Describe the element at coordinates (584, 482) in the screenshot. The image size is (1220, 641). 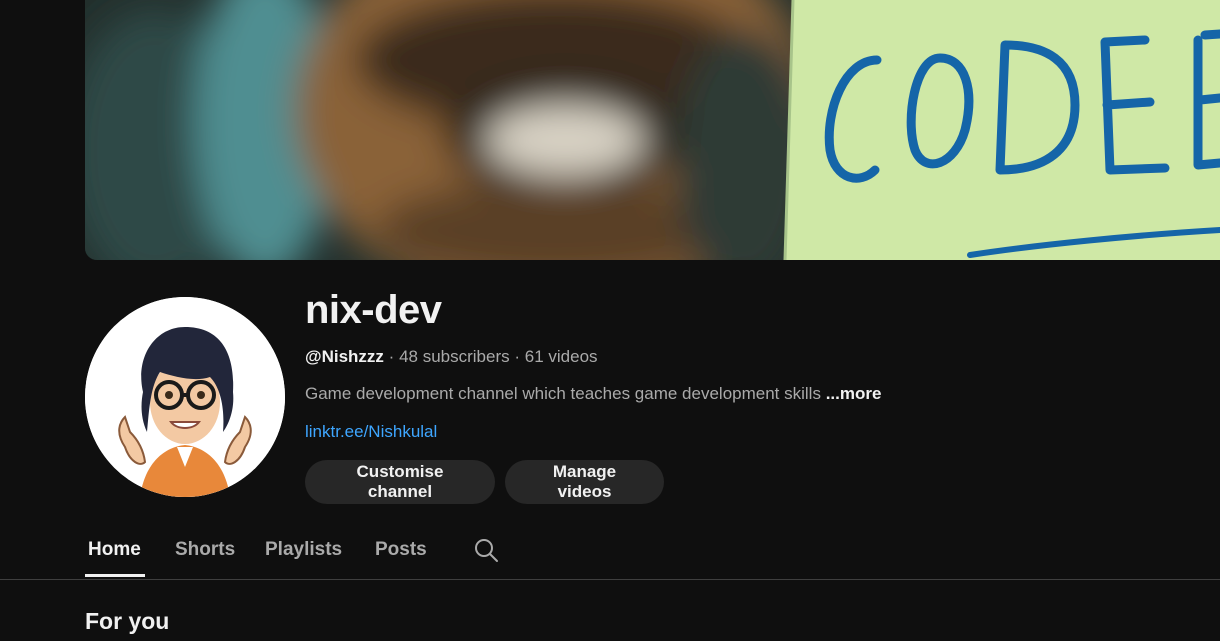
I see `manage-videos-button: Manage videos` at that location.